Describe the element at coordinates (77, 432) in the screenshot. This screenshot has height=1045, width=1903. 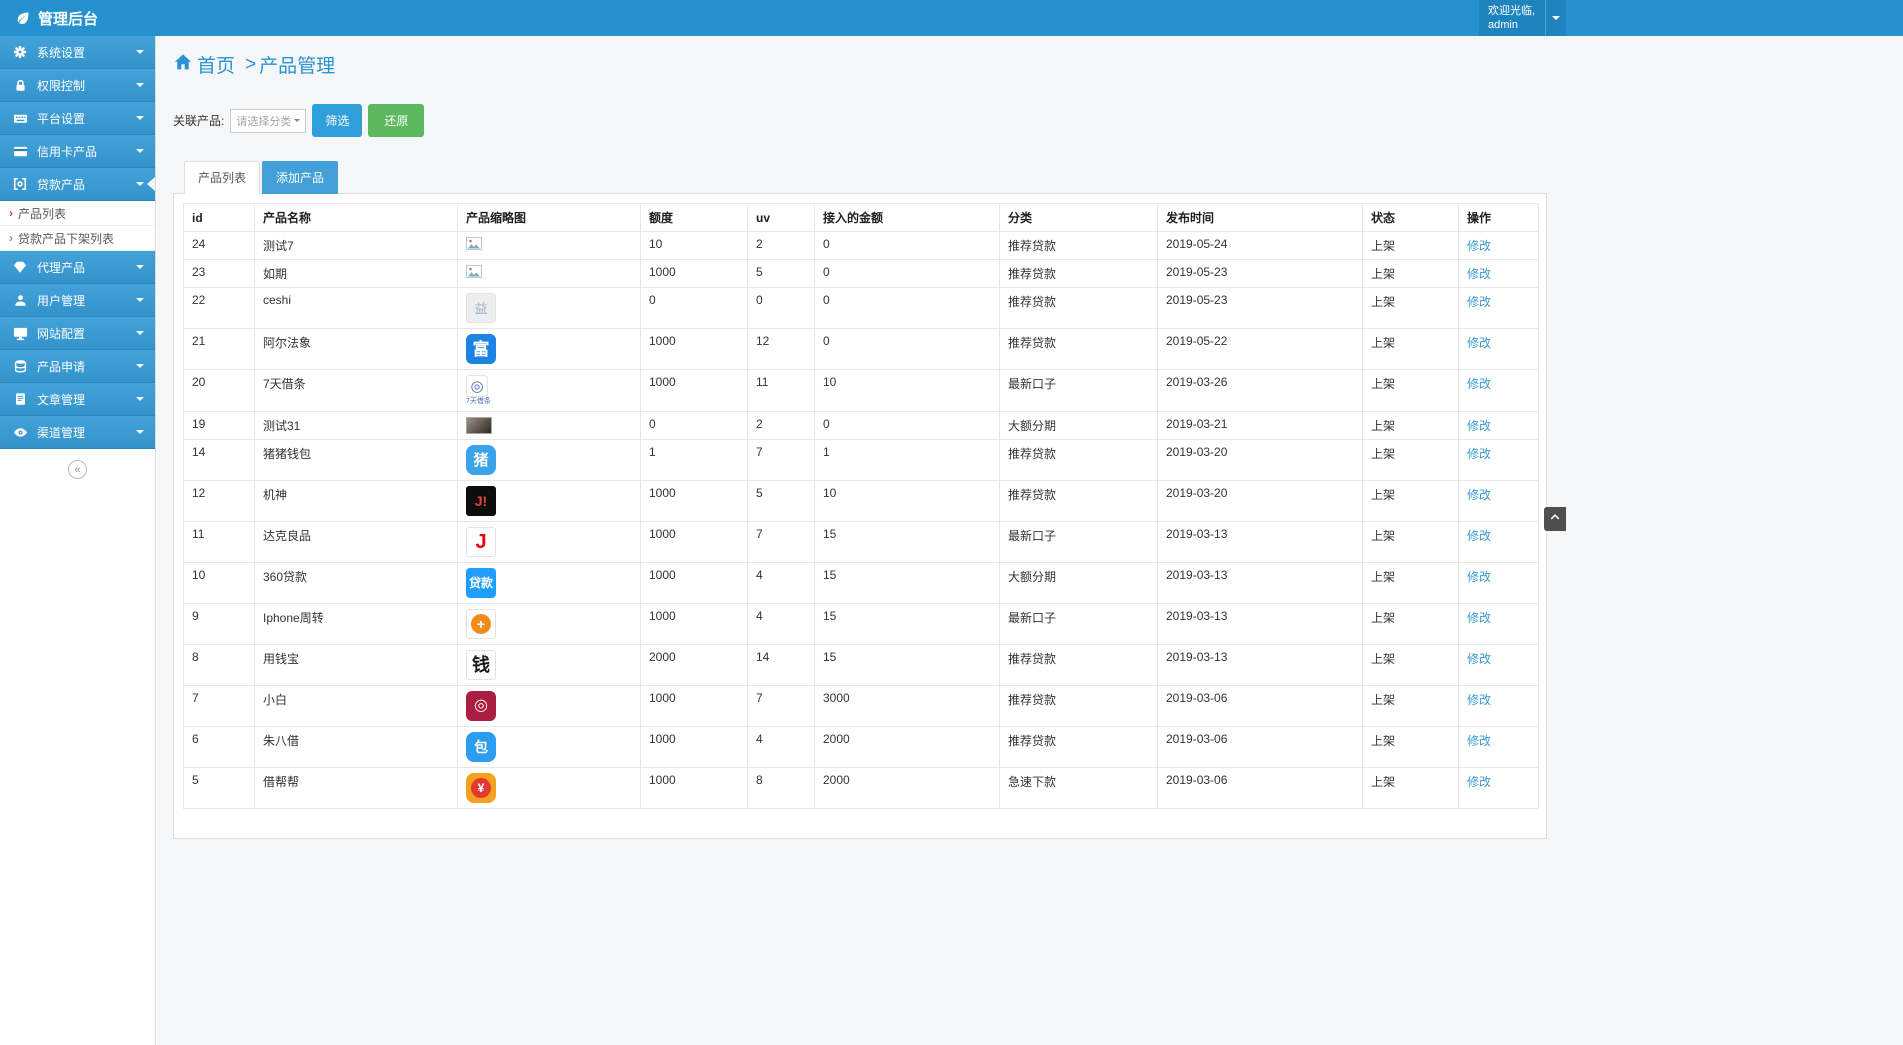
I see `sidebar-item-10: 渠道管理` at that location.